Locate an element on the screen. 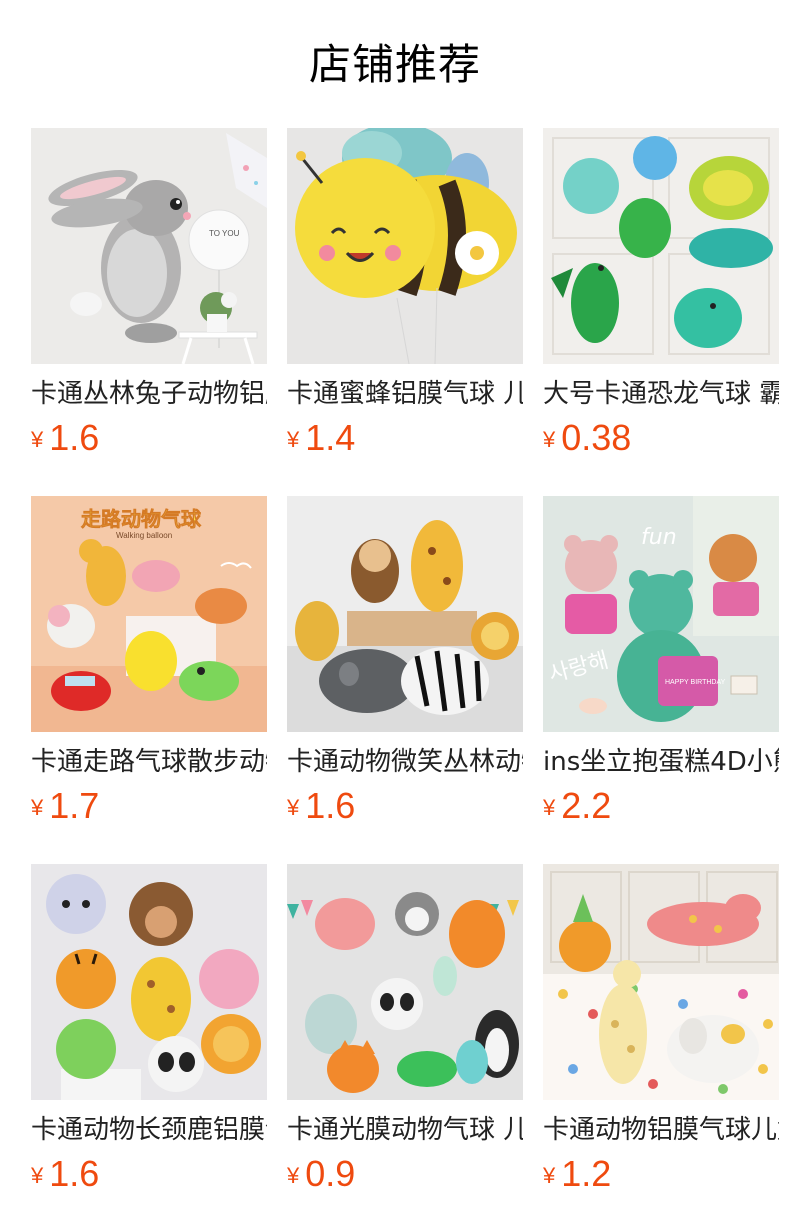 The image size is (790, 1232). product-price: ¥0.38 is located at coordinates (661, 438).